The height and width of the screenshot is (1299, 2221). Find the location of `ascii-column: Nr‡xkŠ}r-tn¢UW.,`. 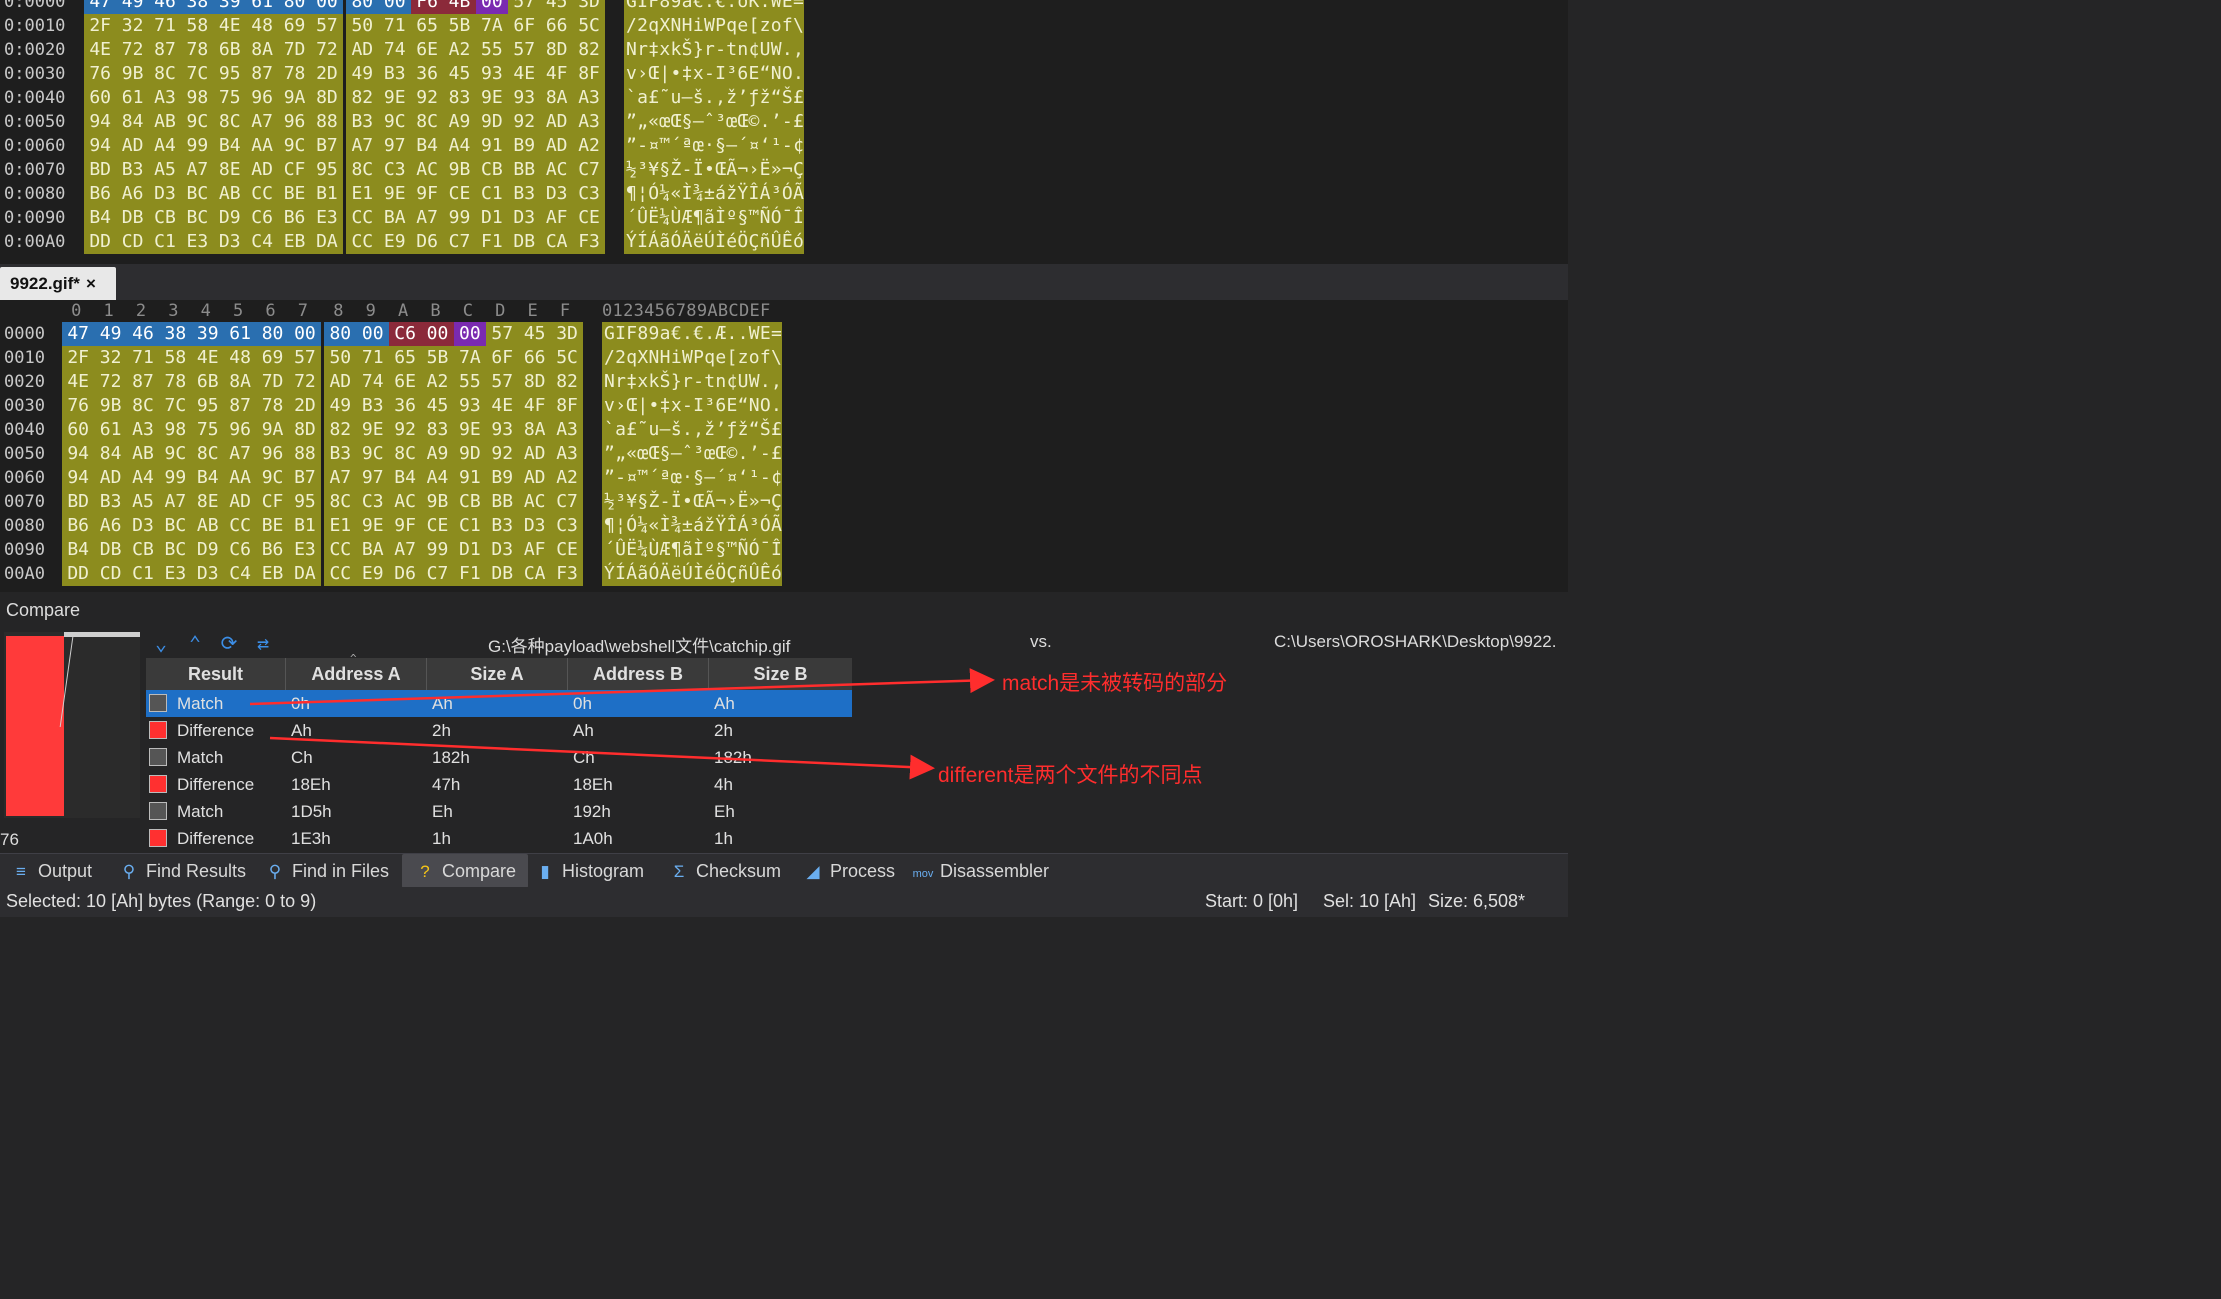

ascii-column: Nr‡xkŠ}r-tn¢UW., is located at coordinates (714, 50).